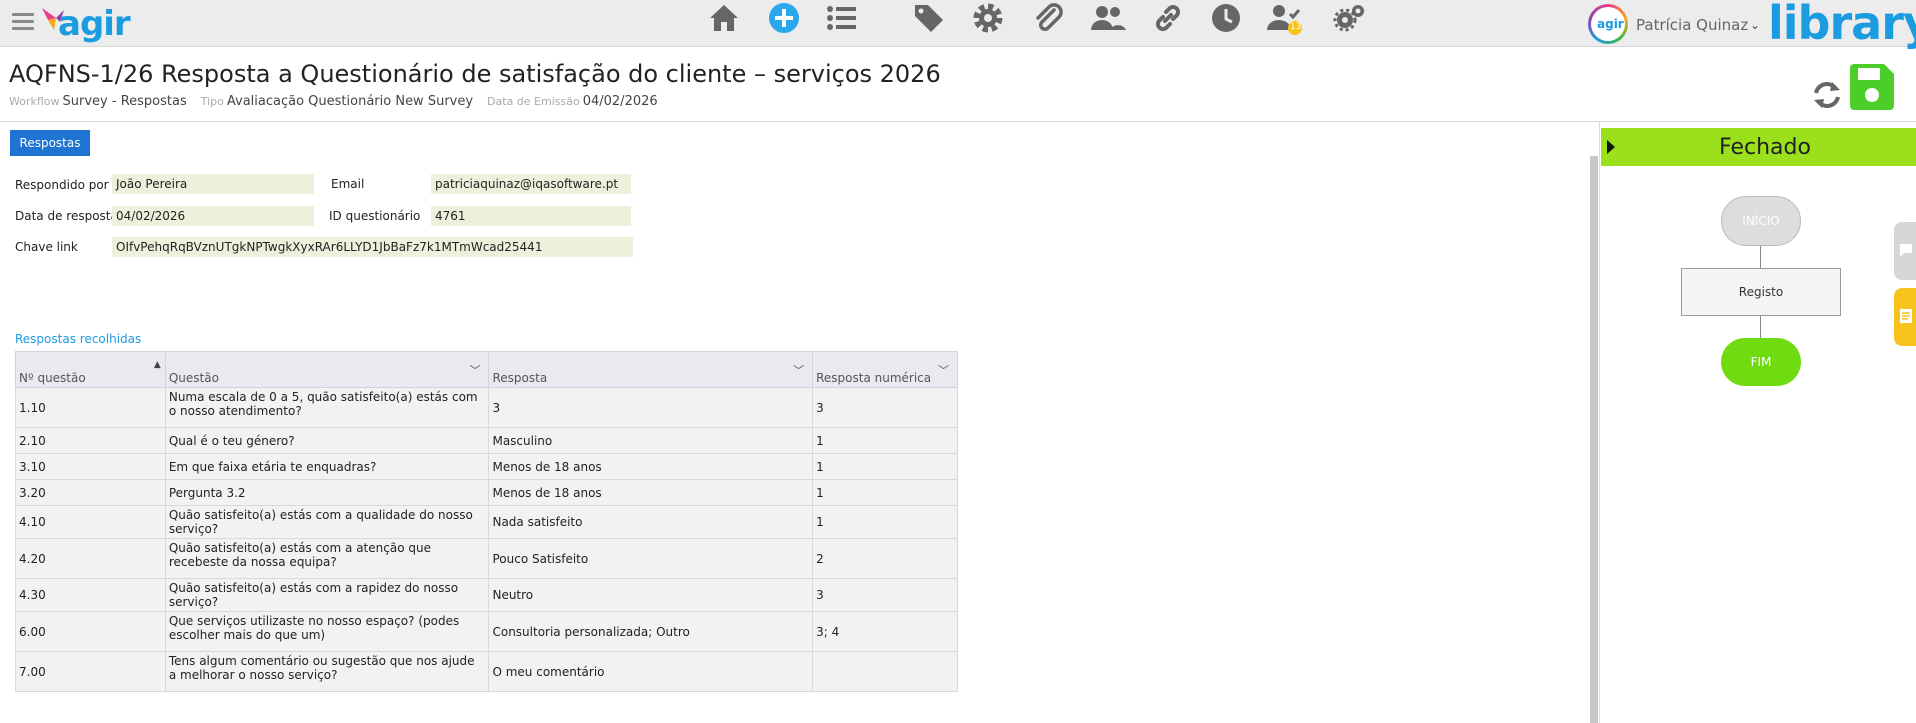 This screenshot has width=1916, height=723. Describe the element at coordinates (651, 558) in the screenshot. I see `cell-resposta: Pouco Satisfeito` at that location.